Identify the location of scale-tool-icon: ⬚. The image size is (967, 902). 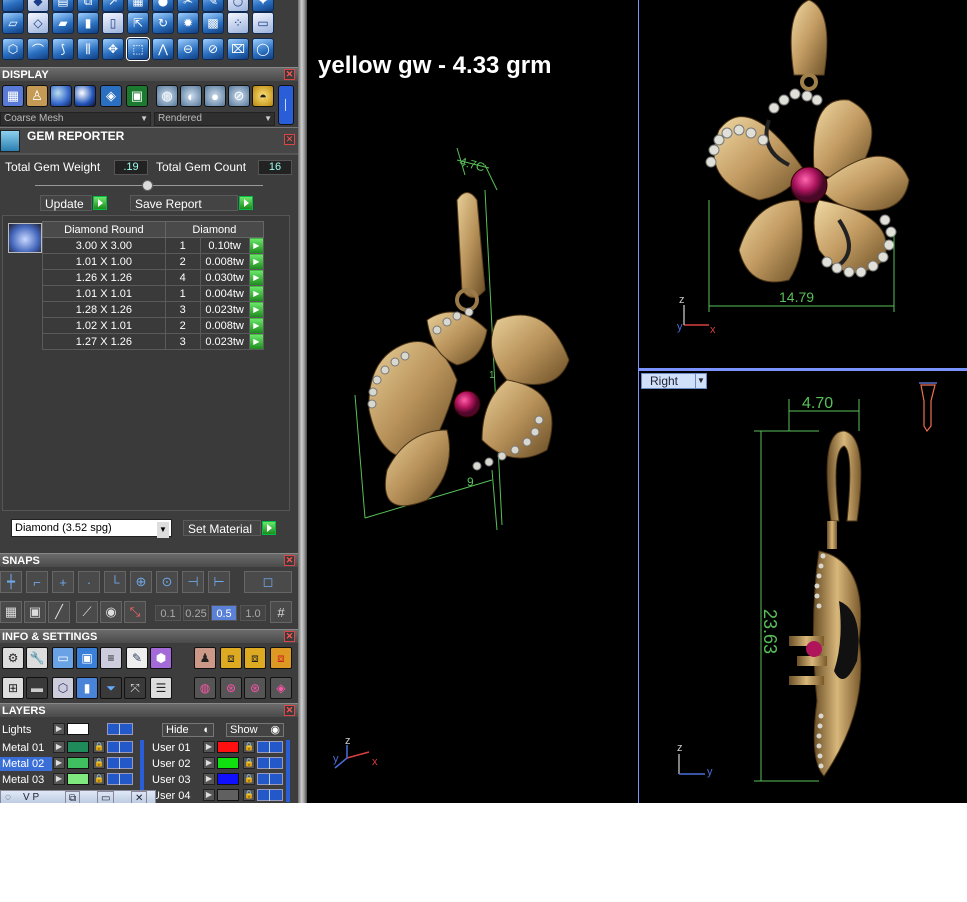
(138, 49).